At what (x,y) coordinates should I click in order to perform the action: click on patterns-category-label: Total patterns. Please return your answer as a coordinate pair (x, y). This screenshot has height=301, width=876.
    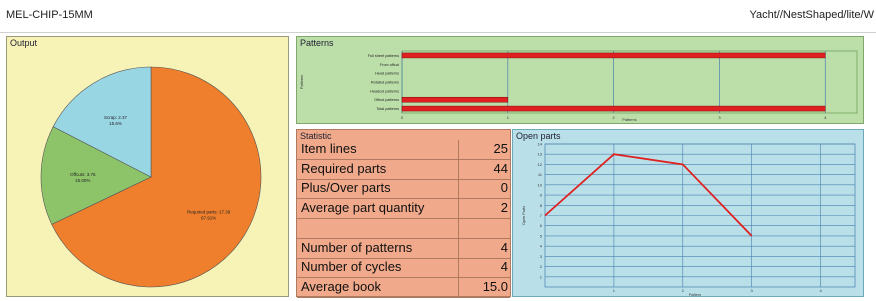
    Looking at the image, I should click on (387, 109).